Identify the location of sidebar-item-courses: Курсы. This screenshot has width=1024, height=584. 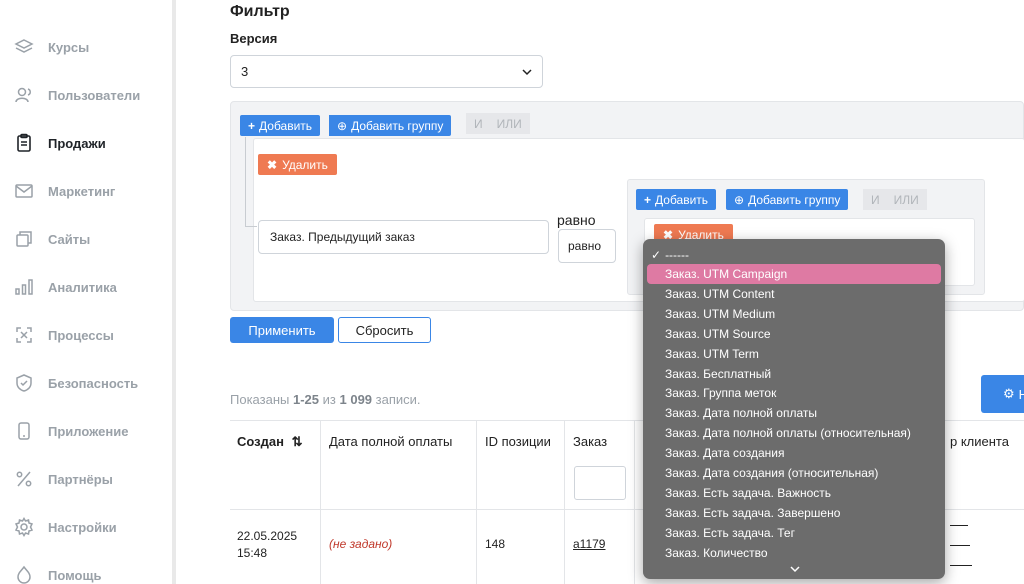
(51, 47).